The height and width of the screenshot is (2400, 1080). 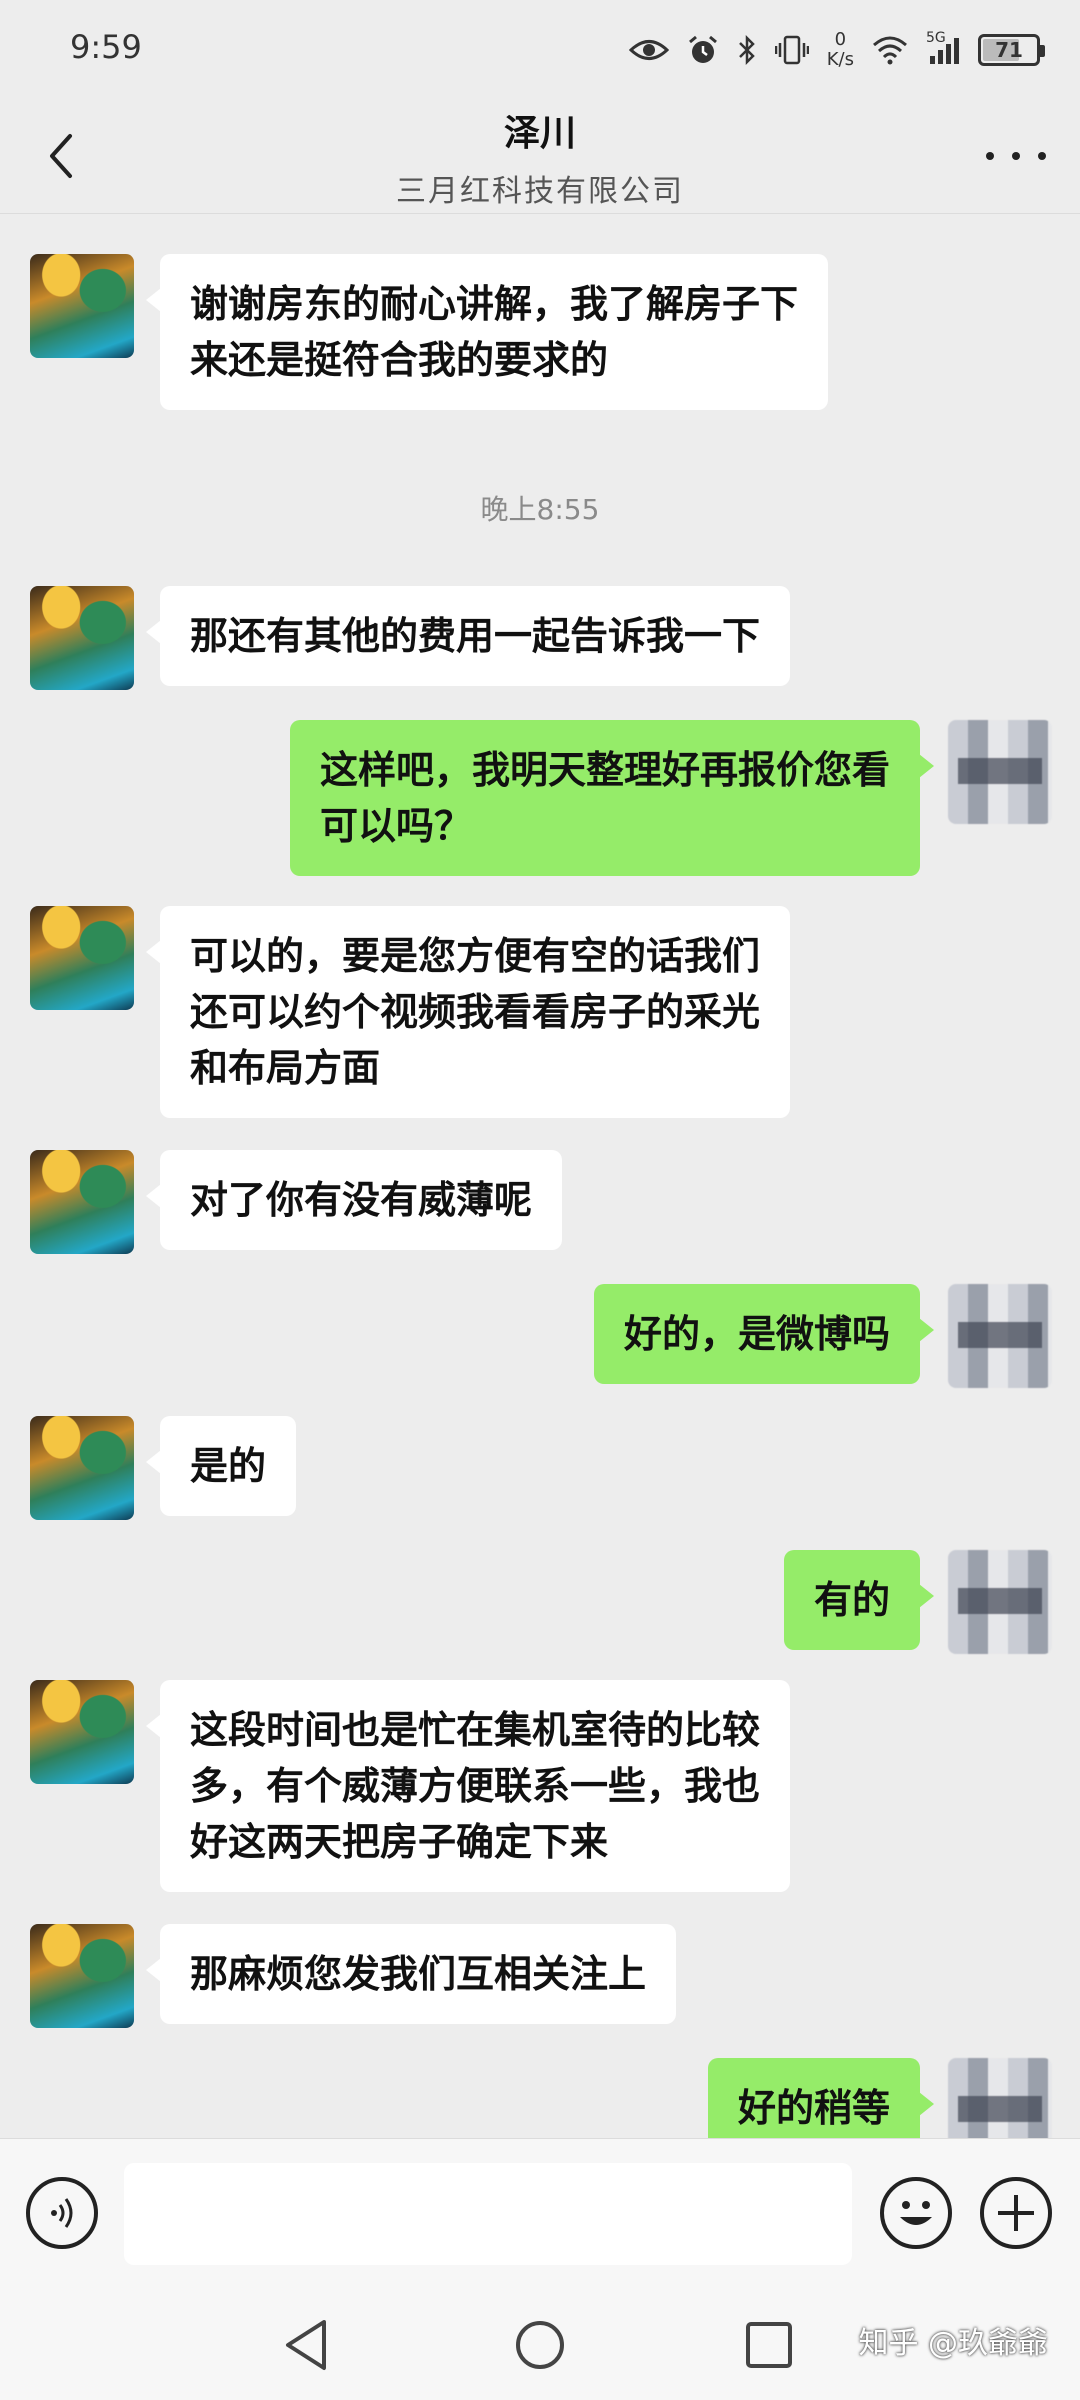 What do you see at coordinates (702, 49) in the screenshot?
I see `alarm-icon` at bounding box center [702, 49].